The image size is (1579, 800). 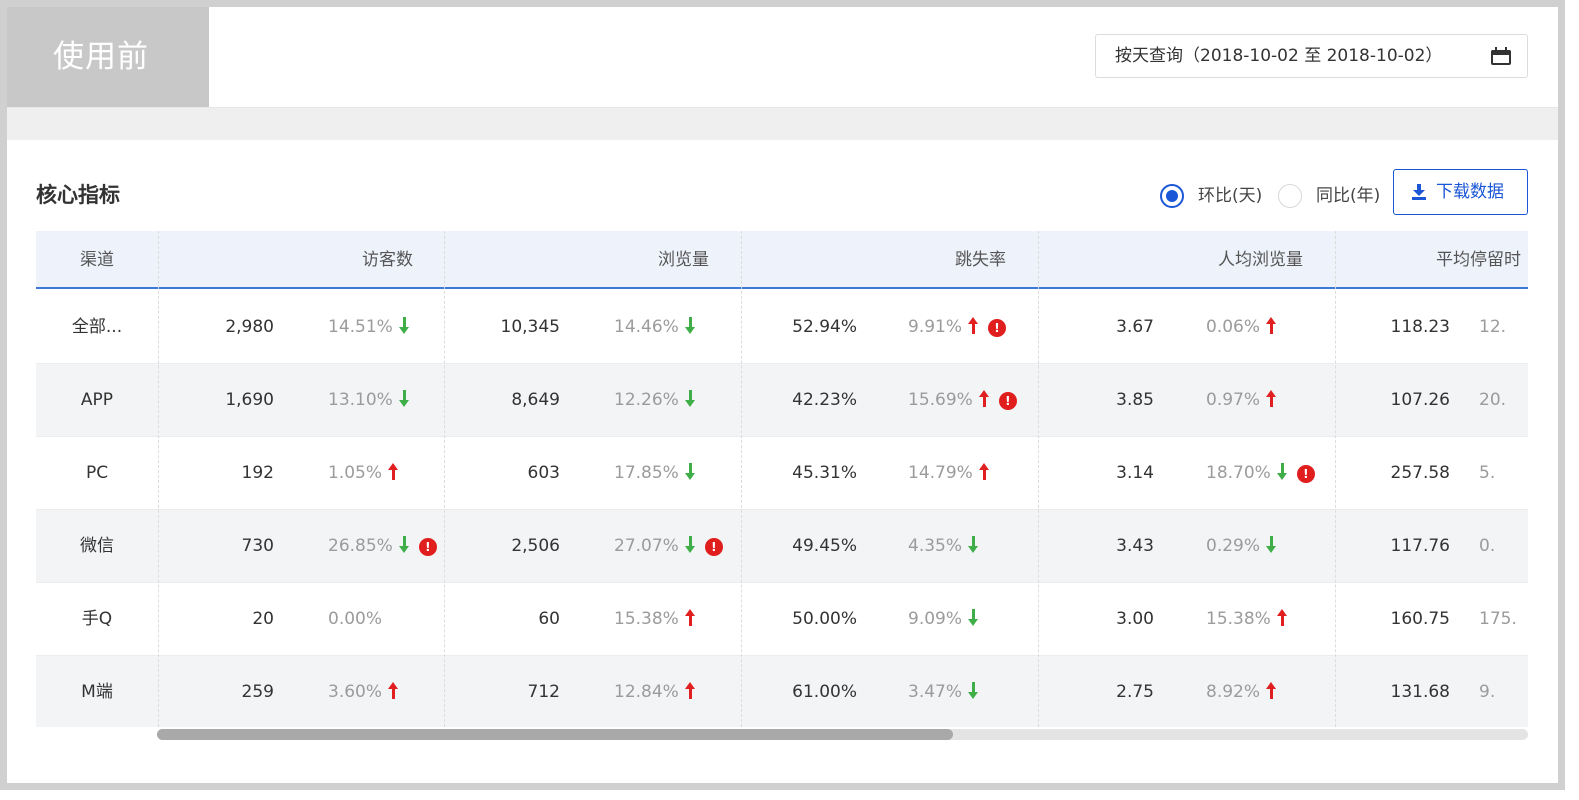 What do you see at coordinates (1333, 196) in the screenshot?
I see `radio-year-over-year: 同比(年)` at bounding box center [1333, 196].